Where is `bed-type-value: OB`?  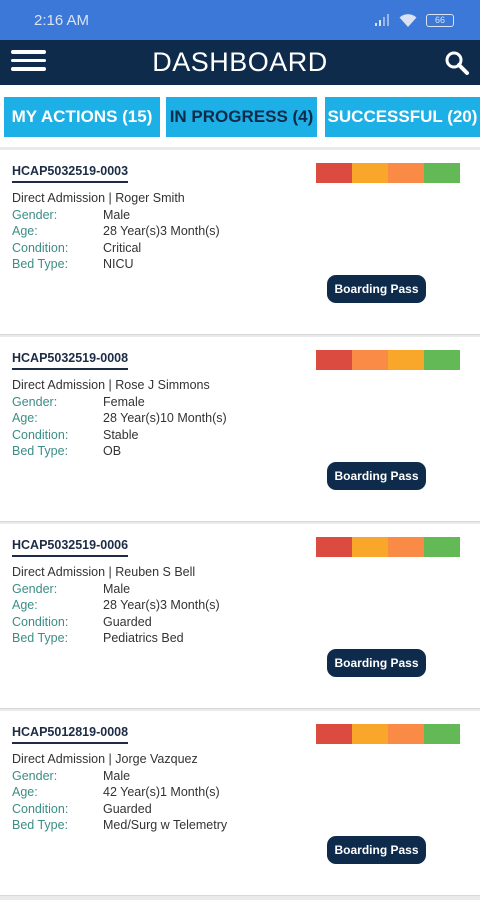
bed-type-value: OB is located at coordinates (112, 451).